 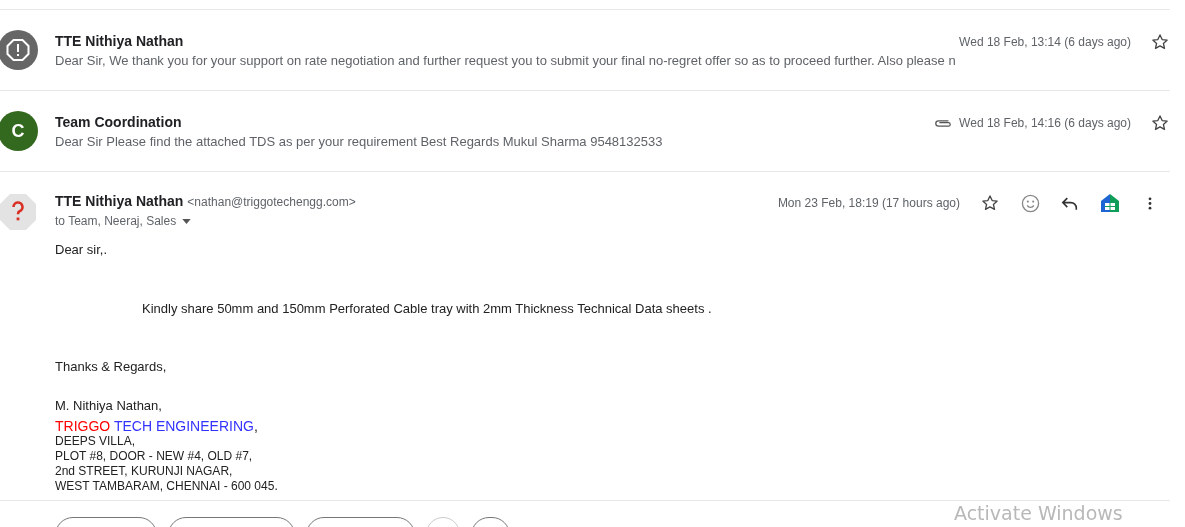 What do you see at coordinates (1070, 203) in the screenshot?
I see `reply-icon` at bounding box center [1070, 203].